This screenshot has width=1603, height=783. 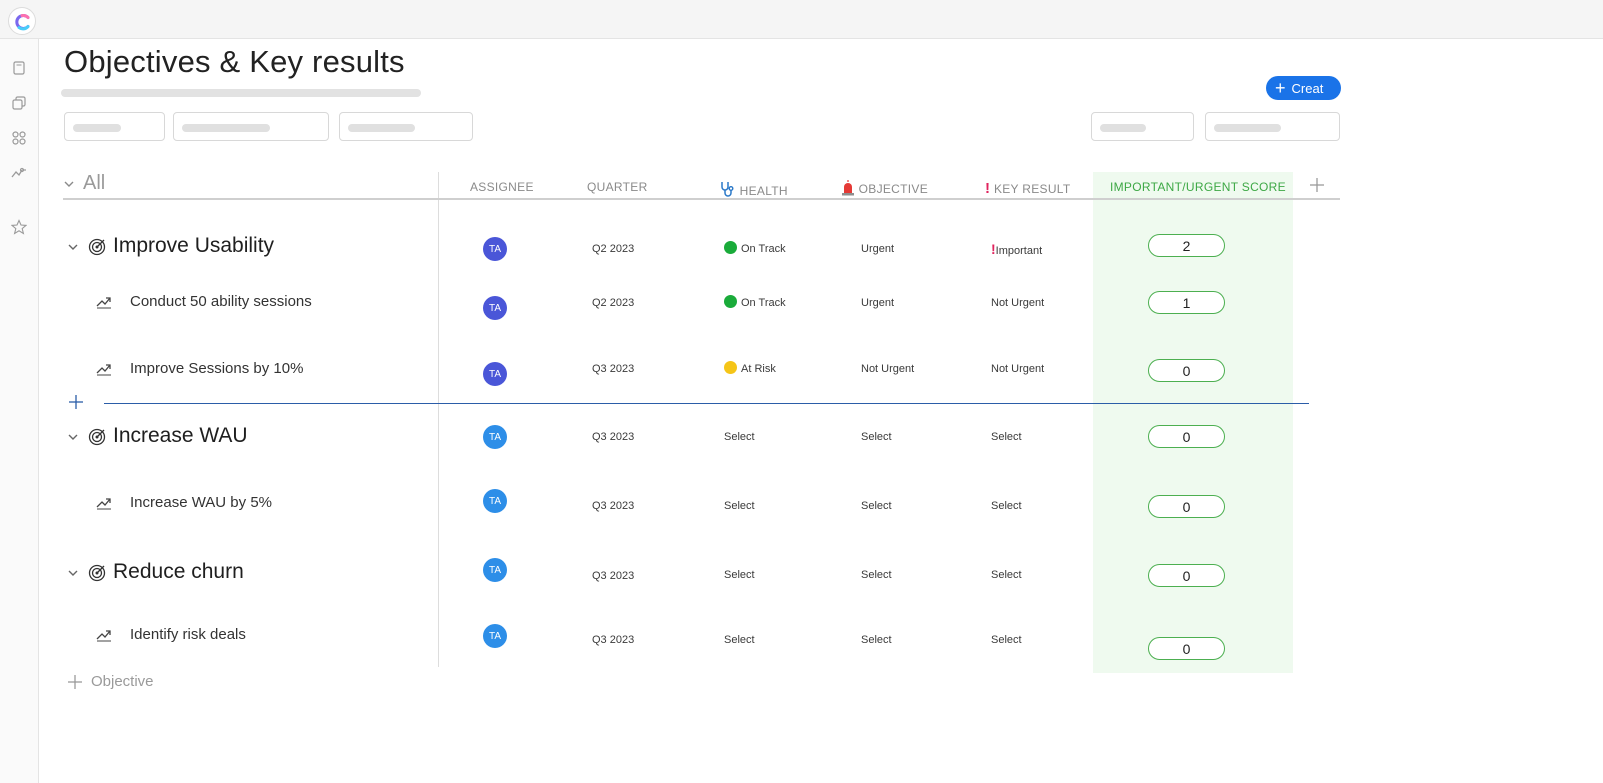 I want to click on add-objective-button: Objective, so click(x=110, y=681).